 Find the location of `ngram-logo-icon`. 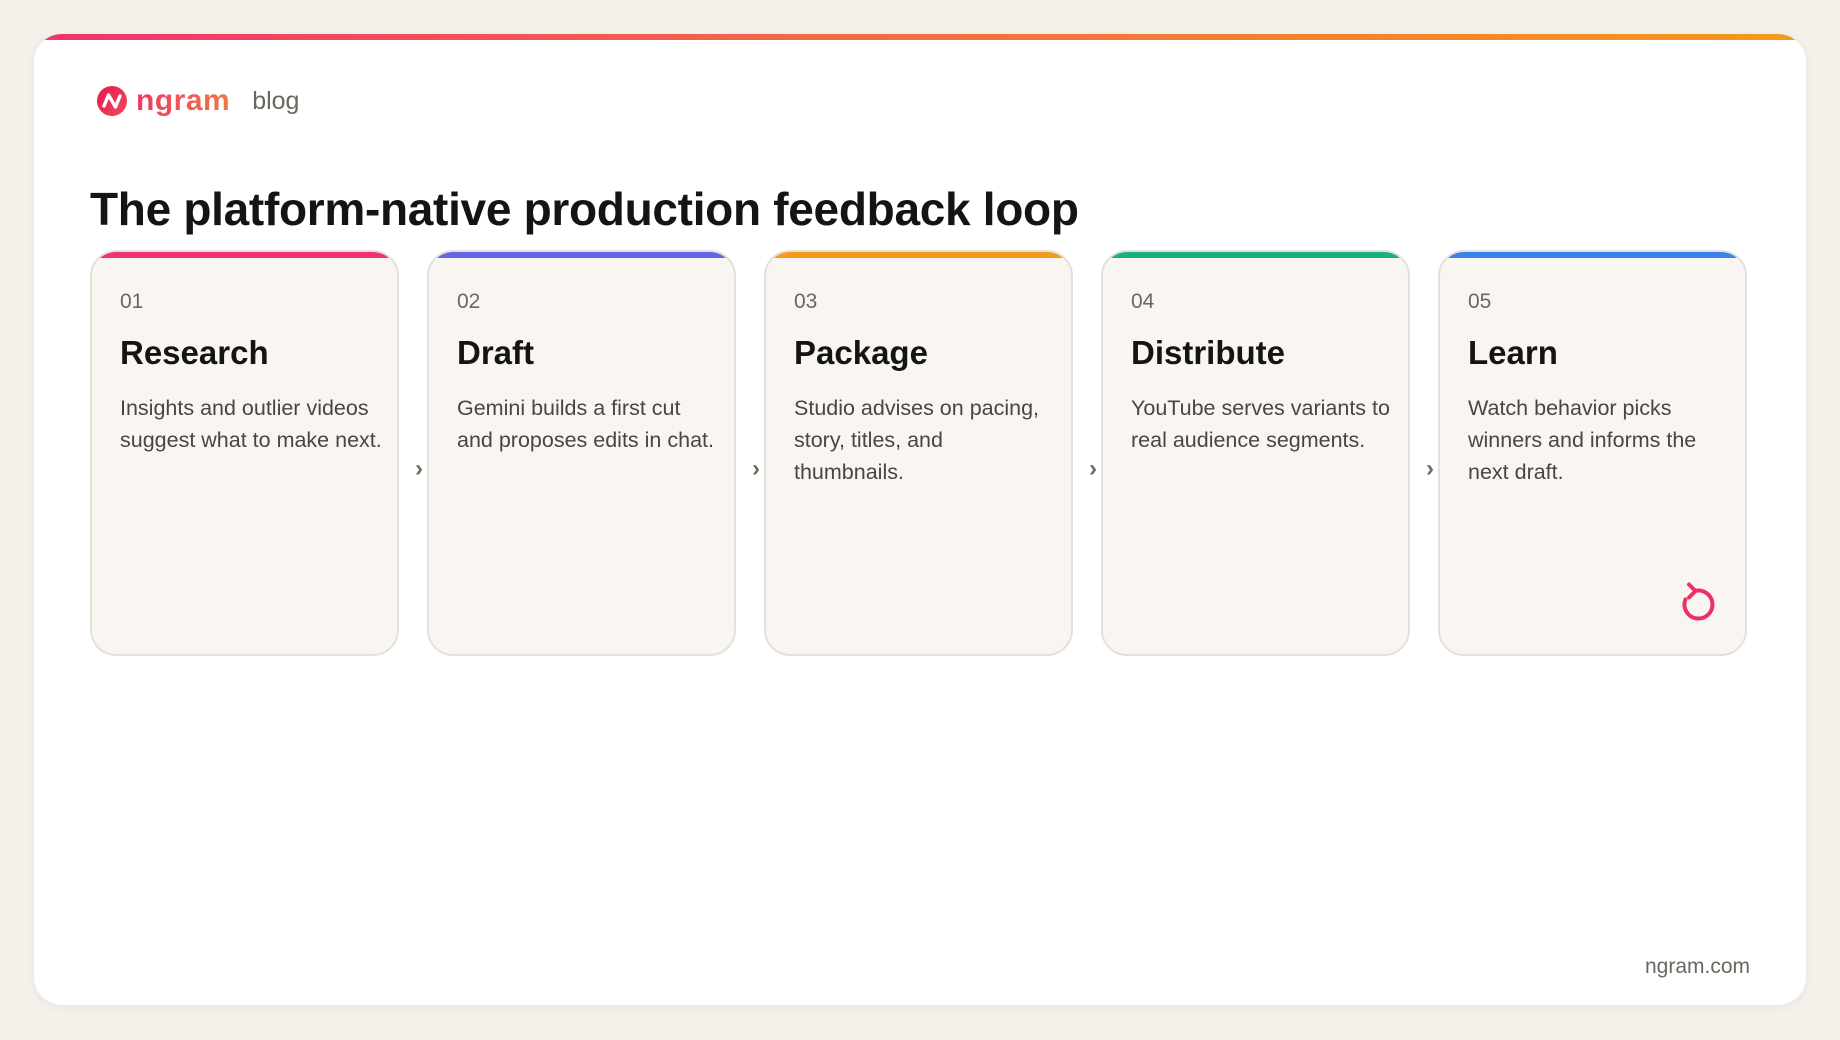

ngram-logo-icon is located at coordinates (112, 101).